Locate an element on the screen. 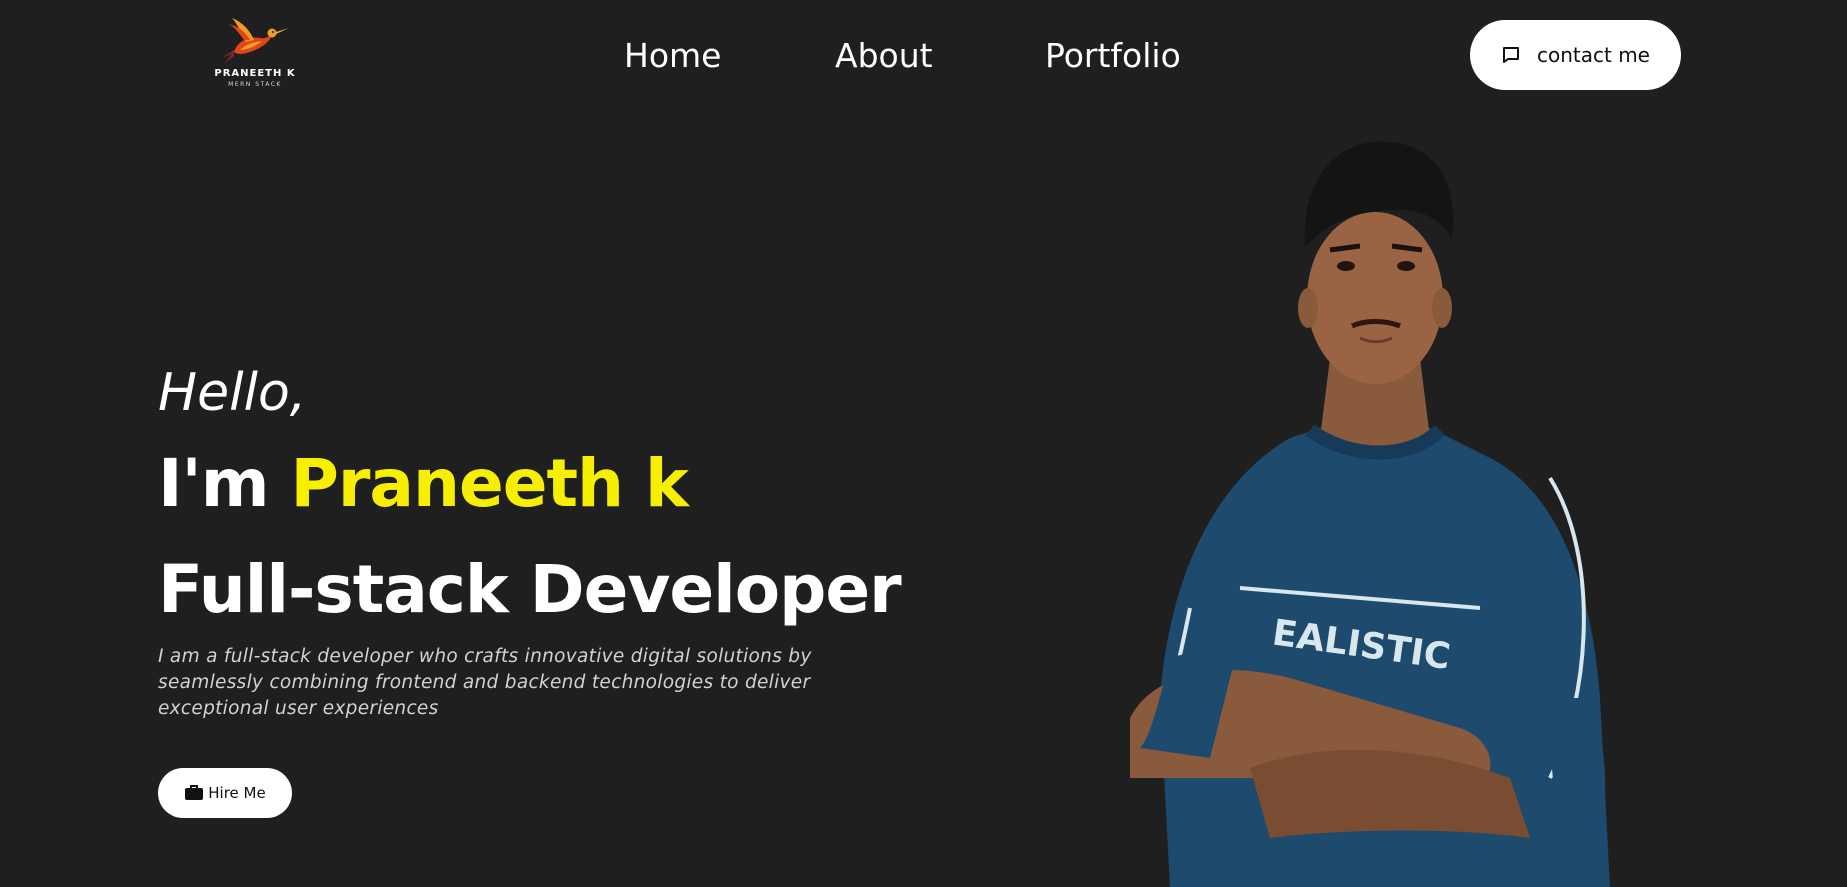 Image resolution: width=1847 pixels, height=887 pixels. hero-role: Full-stack Developer is located at coordinates (530, 589).